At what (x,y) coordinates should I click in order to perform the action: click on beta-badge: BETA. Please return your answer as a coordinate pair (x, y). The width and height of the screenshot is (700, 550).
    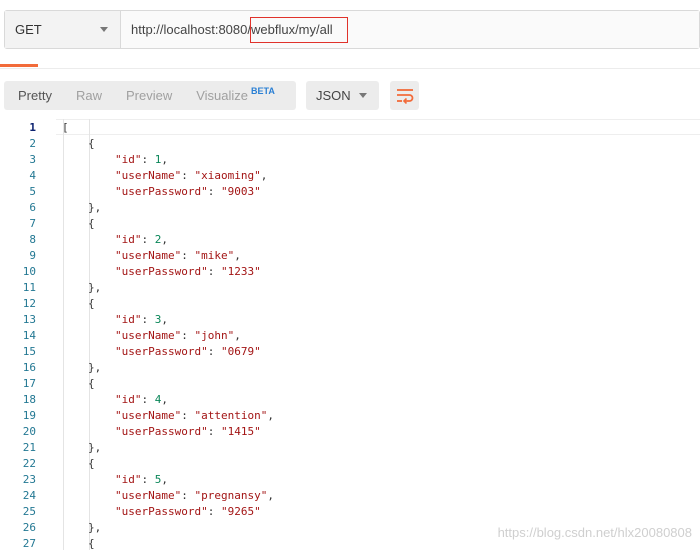
    Looking at the image, I should click on (263, 90).